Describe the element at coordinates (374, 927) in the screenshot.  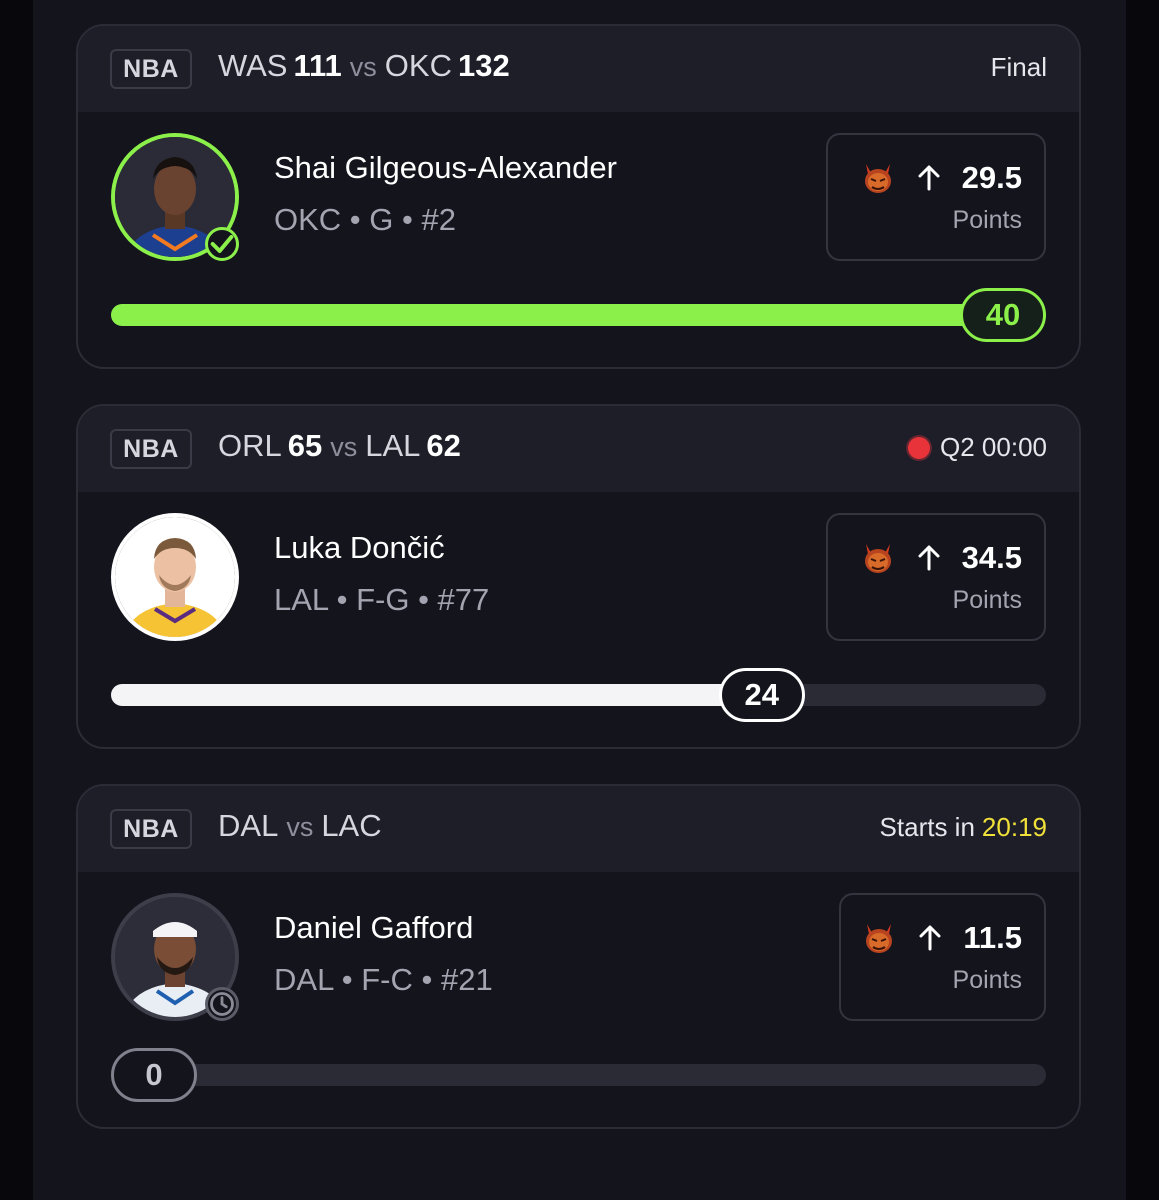
I see `player-name: Daniel Gafford` at that location.